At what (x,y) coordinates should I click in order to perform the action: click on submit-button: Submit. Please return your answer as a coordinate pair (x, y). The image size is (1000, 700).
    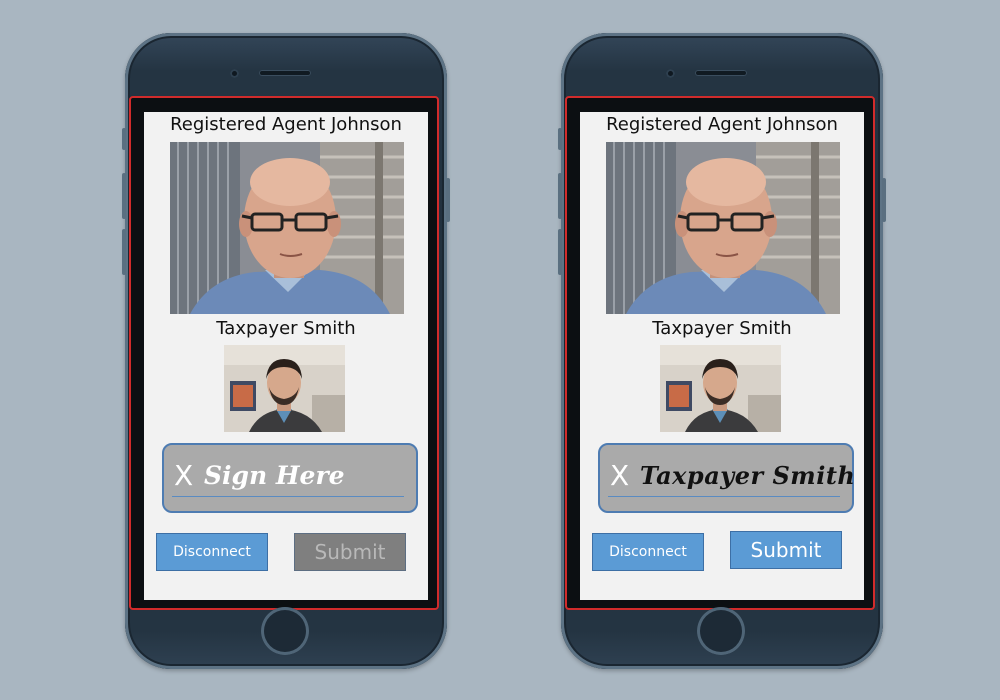
    Looking at the image, I should click on (786, 550).